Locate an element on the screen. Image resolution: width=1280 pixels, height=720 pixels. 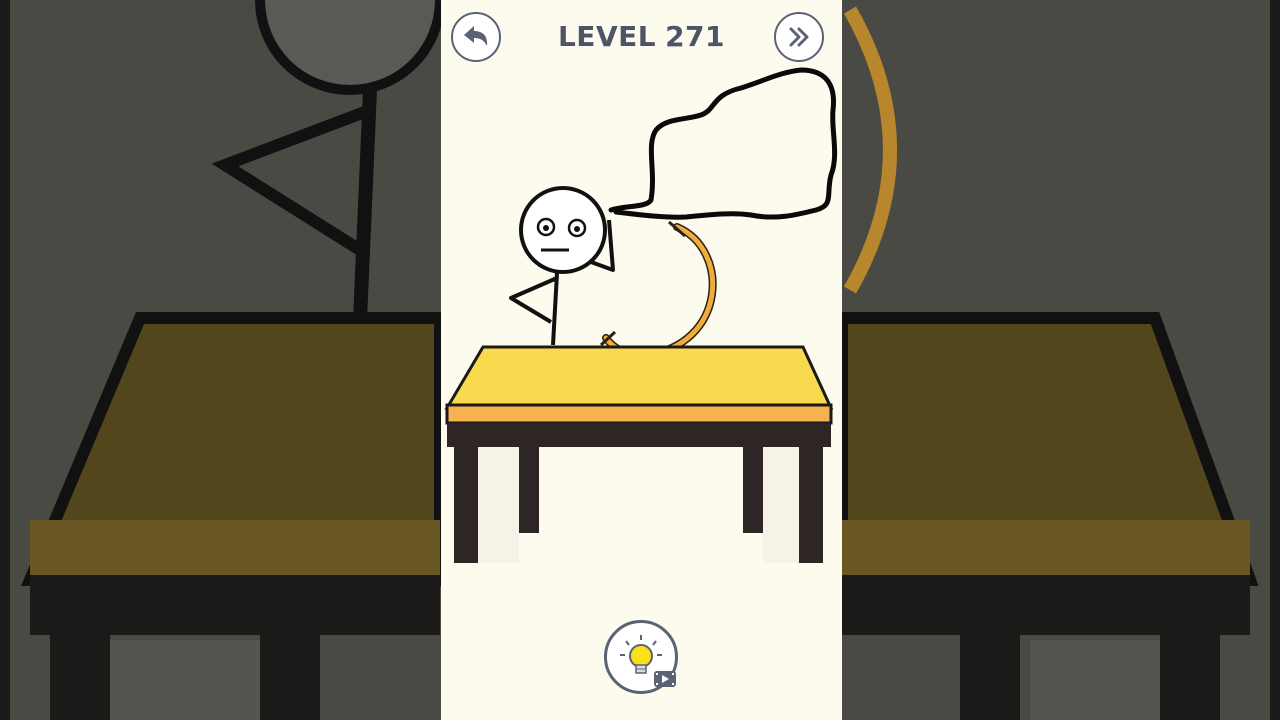
level-number: 271 is located at coordinates (695, 36).